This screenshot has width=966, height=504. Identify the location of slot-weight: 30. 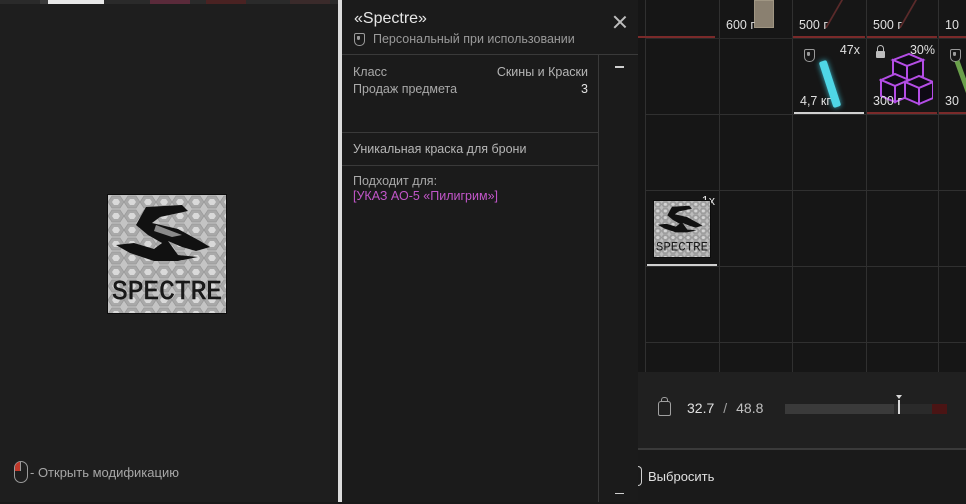
(952, 101).